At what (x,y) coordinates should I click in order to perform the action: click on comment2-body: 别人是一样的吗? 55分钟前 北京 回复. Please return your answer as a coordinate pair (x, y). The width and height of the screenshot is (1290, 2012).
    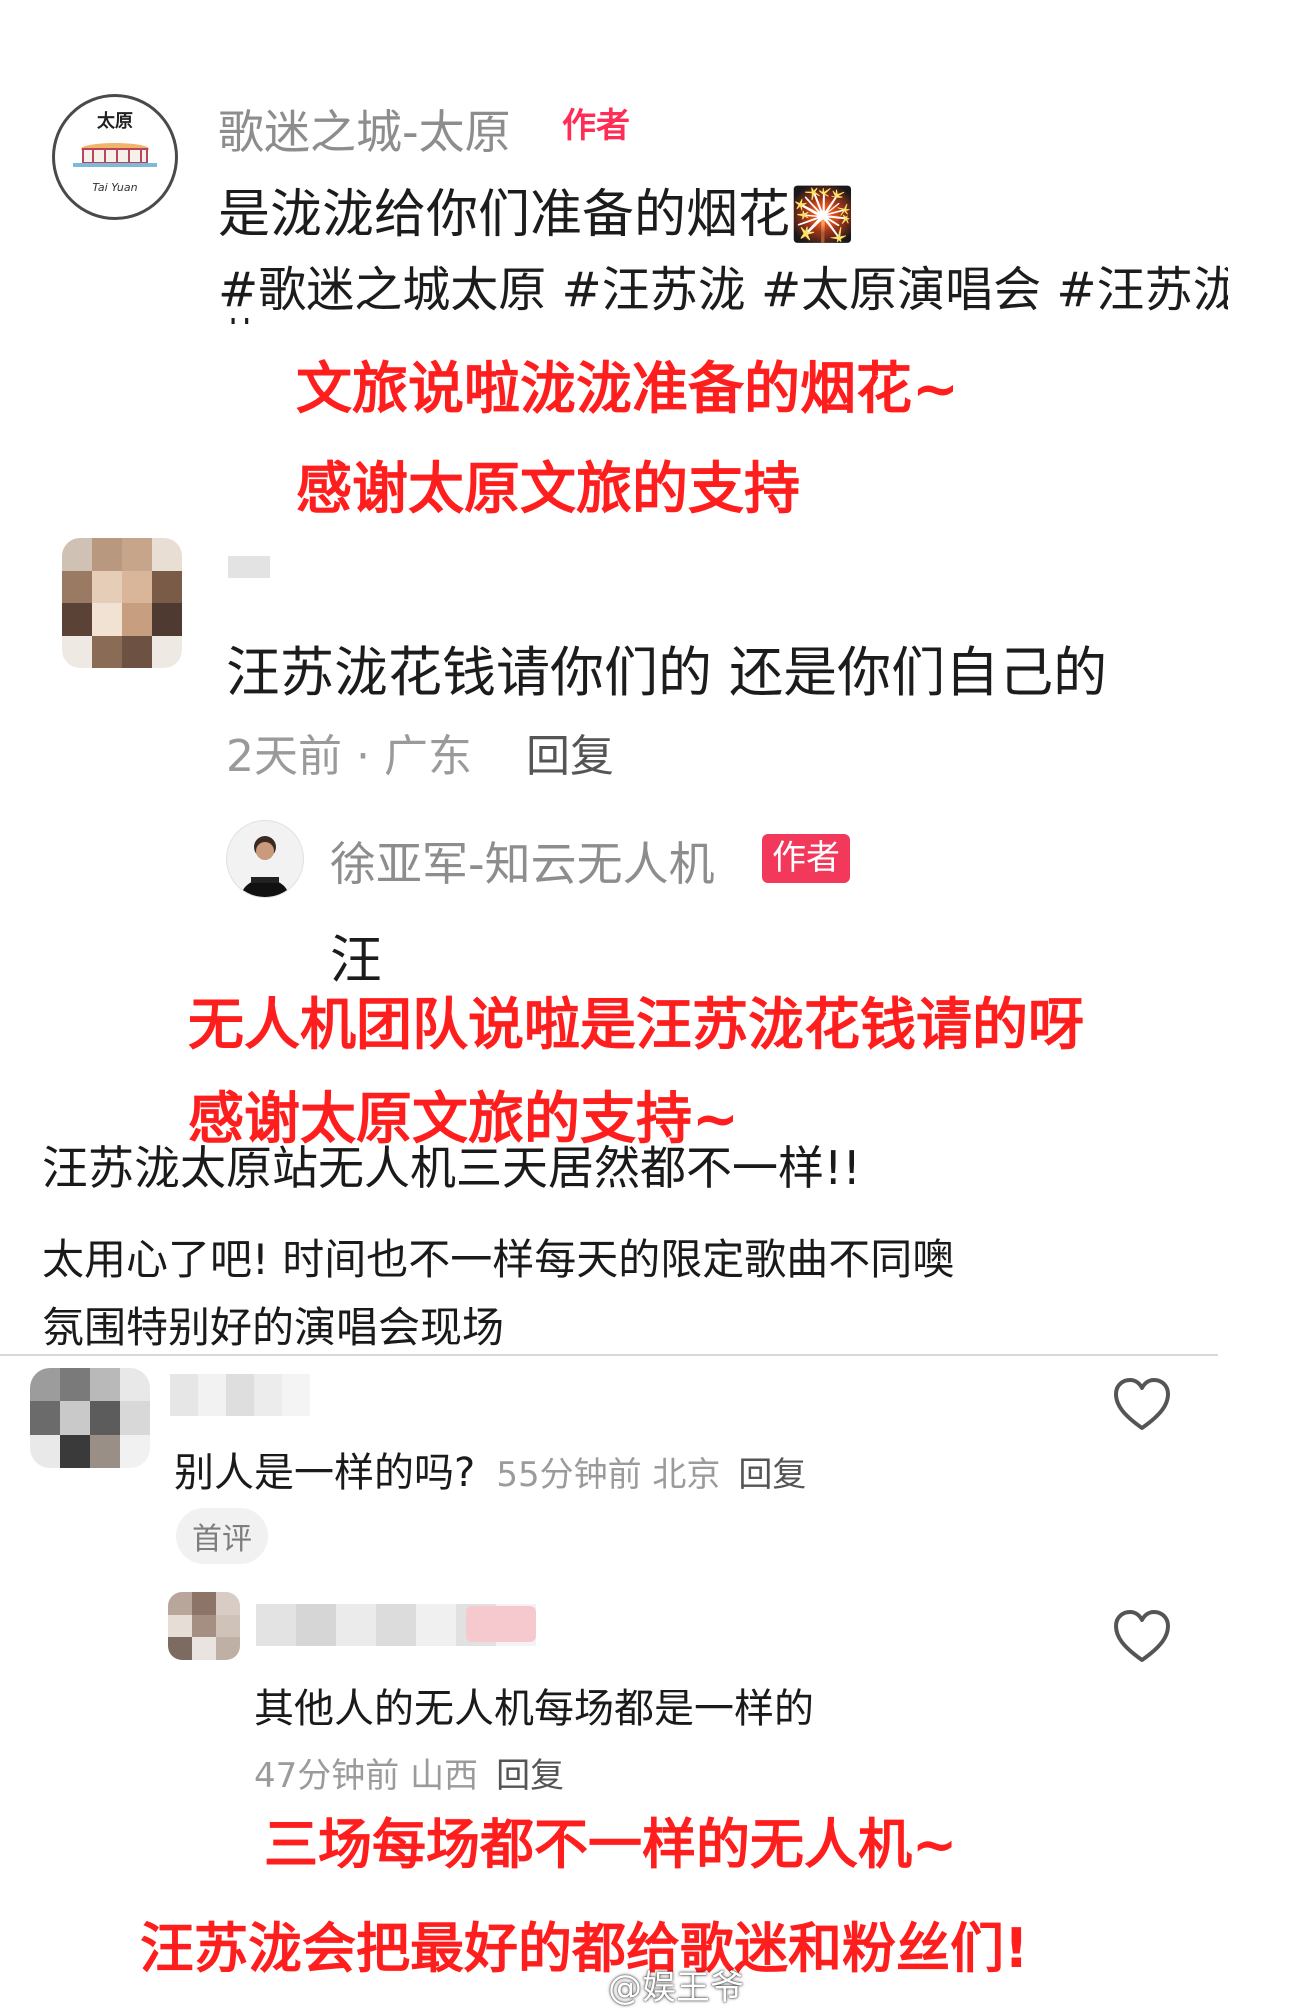
    Looking at the image, I should click on (490, 1469).